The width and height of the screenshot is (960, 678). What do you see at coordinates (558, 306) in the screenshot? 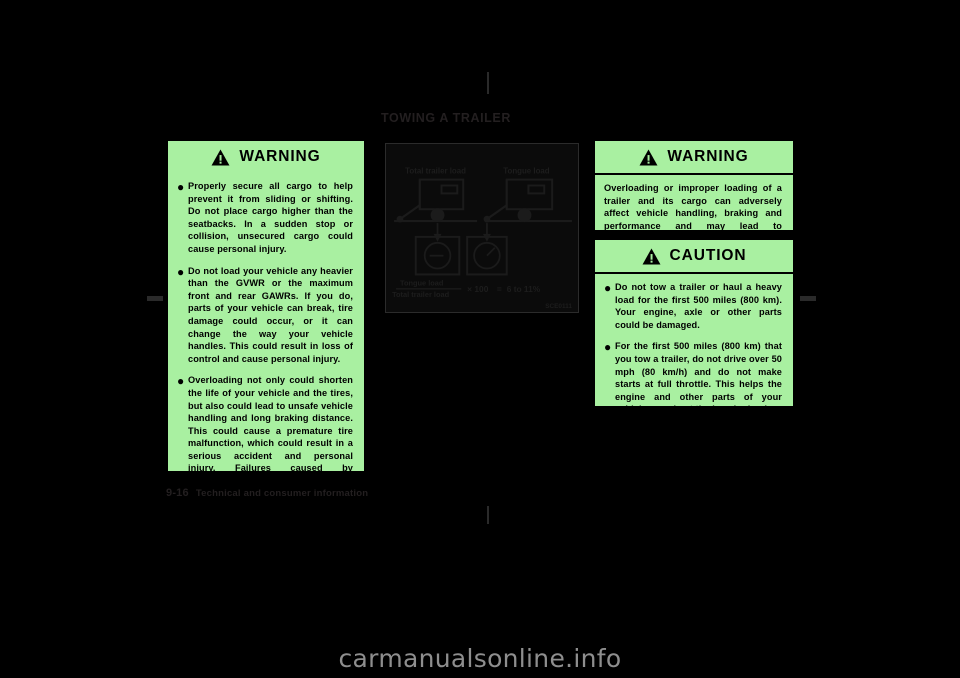
I see `figure-id-label: SCE0111` at bounding box center [558, 306].